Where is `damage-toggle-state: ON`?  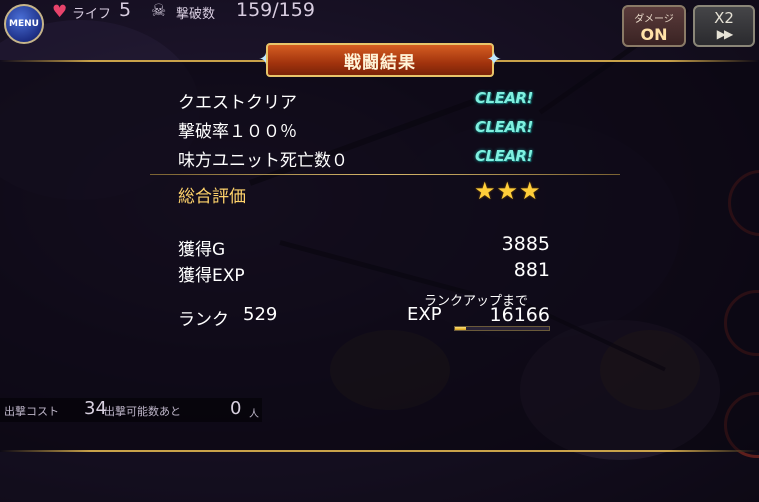 damage-toggle-state: ON is located at coordinates (654, 34).